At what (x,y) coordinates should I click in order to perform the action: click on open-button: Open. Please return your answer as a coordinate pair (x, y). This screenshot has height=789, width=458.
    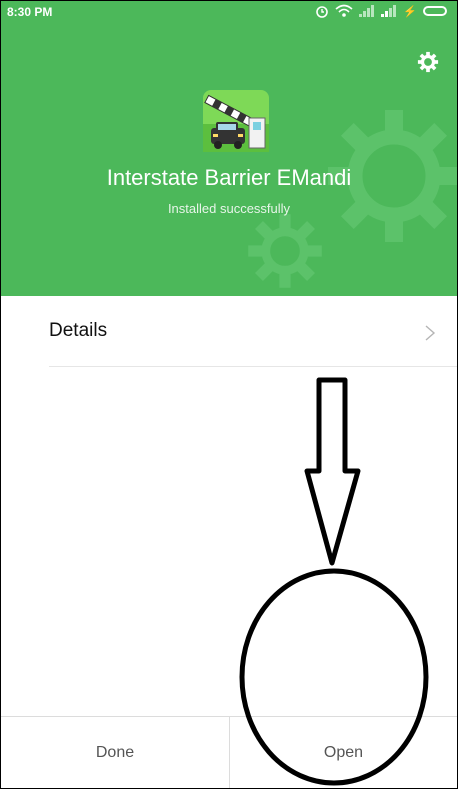
    Looking at the image, I should click on (343, 752).